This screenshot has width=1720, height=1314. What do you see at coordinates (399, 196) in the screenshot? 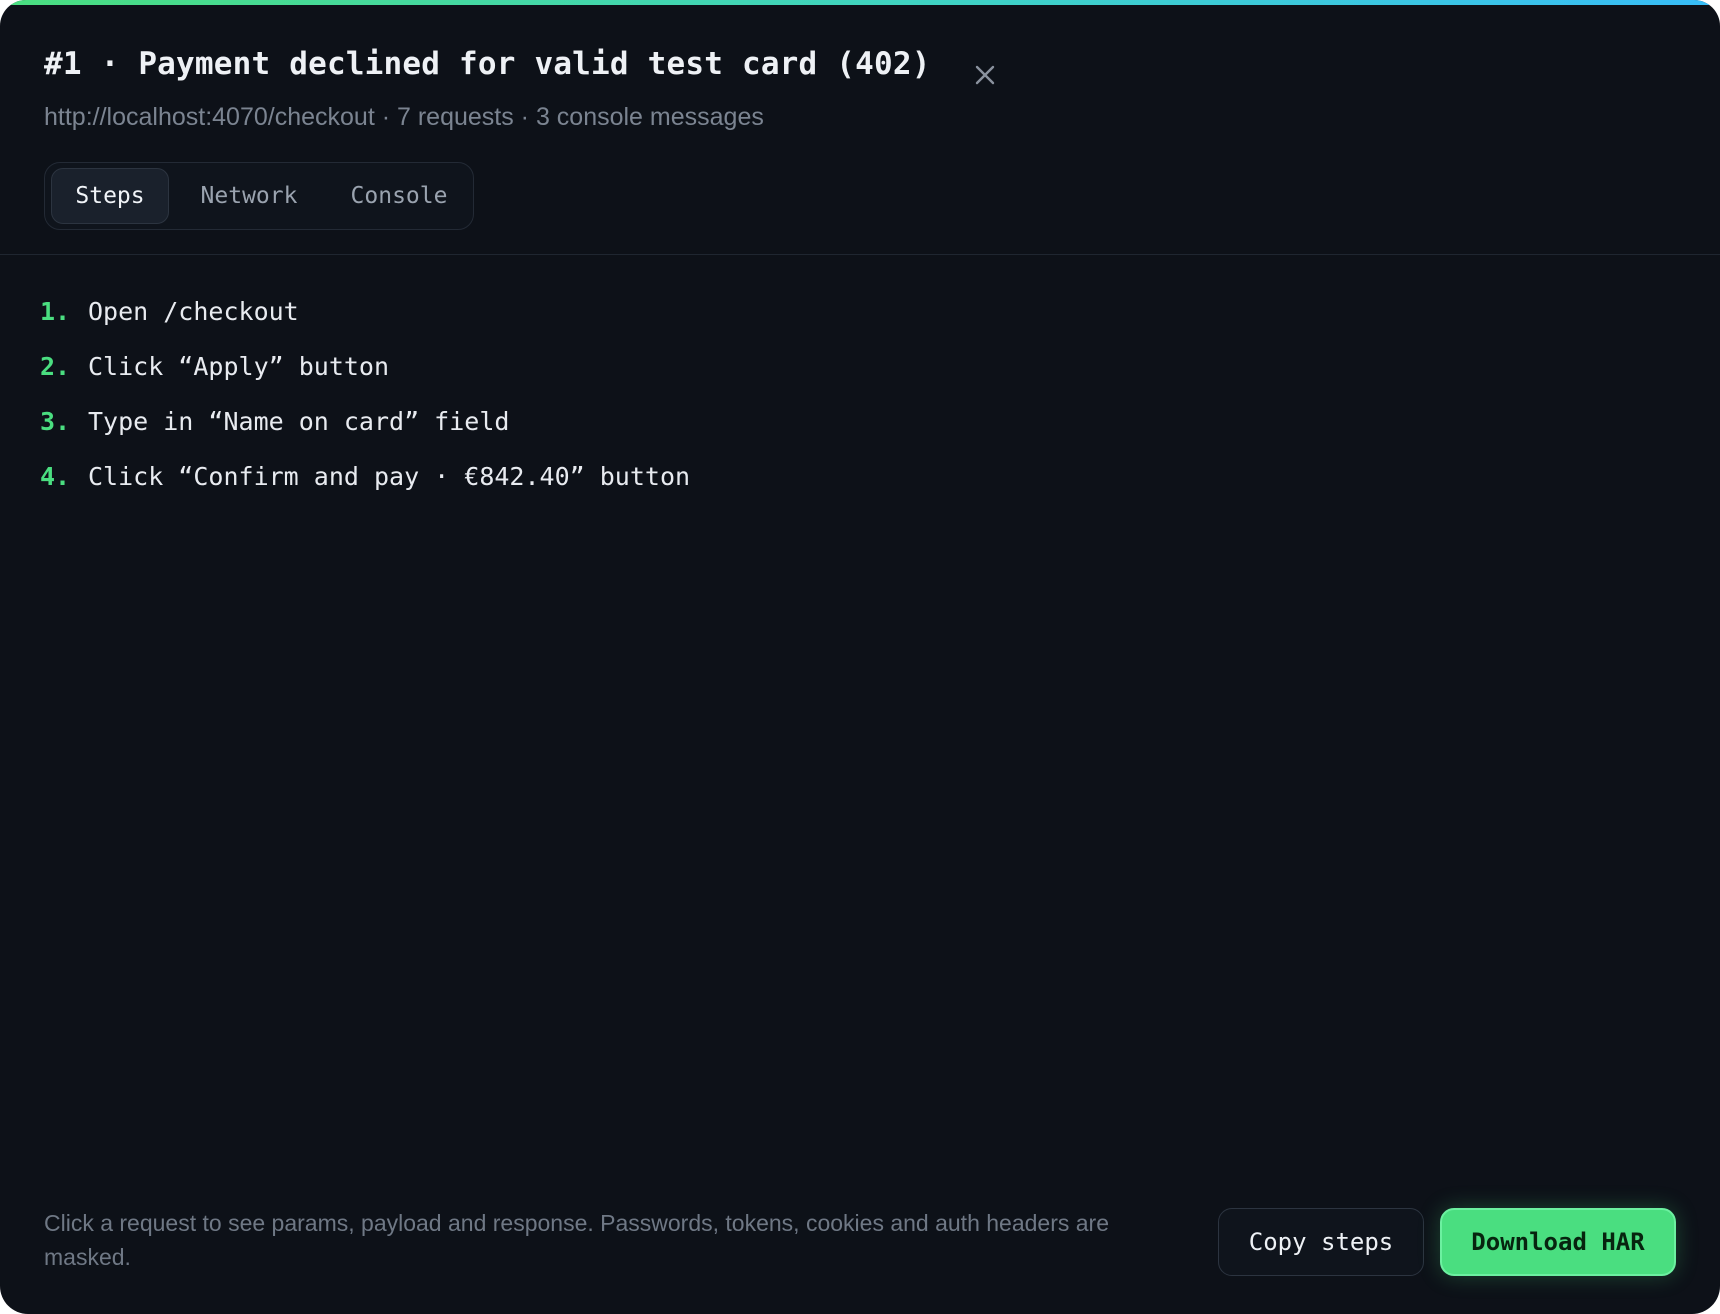
I see `tab-console: Console` at bounding box center [399, 196].